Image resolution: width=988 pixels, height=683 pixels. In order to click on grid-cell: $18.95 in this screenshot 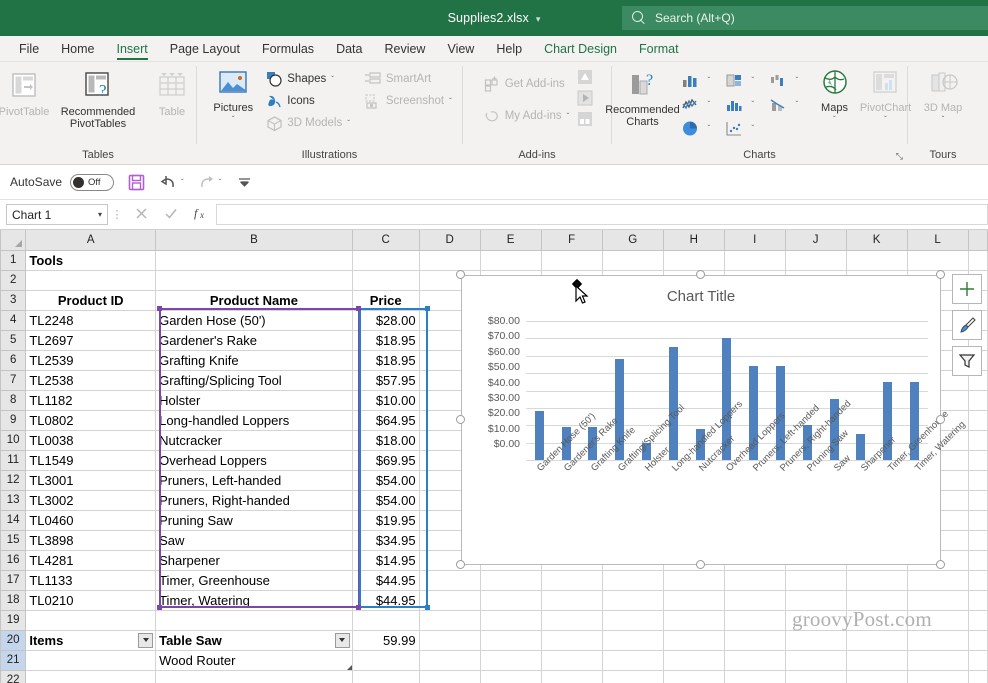, I will do `click(386, 340)`.